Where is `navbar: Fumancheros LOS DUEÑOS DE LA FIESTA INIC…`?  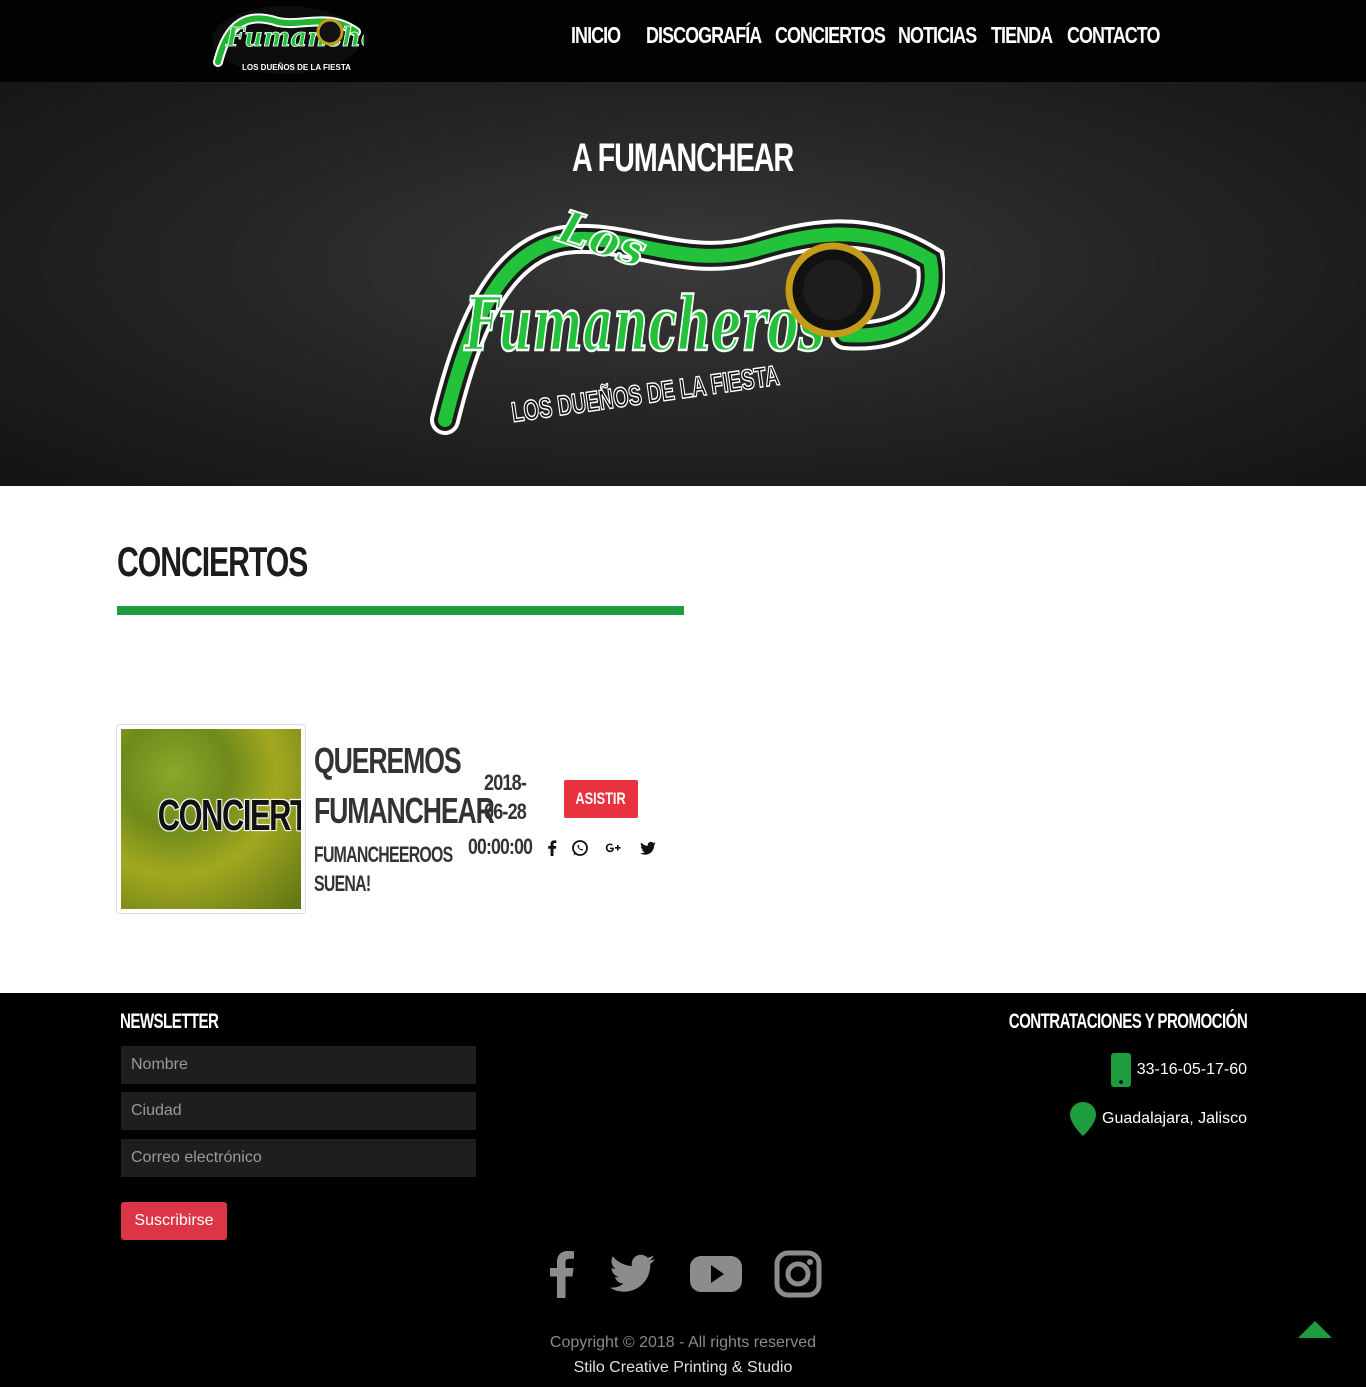
navbar: Fumancheros LOS DUEÑOS DE LA FIESTA INIC… is located at coordinates (683, 41).